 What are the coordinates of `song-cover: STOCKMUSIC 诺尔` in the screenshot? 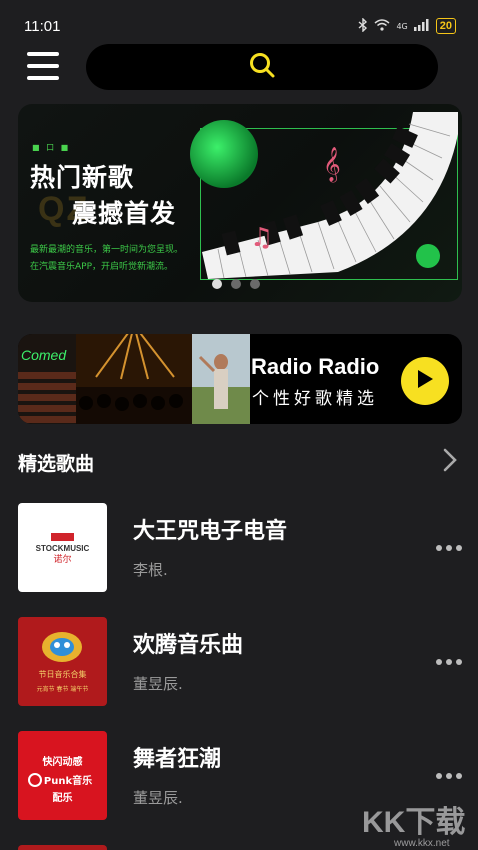 It's located at (62, 547).